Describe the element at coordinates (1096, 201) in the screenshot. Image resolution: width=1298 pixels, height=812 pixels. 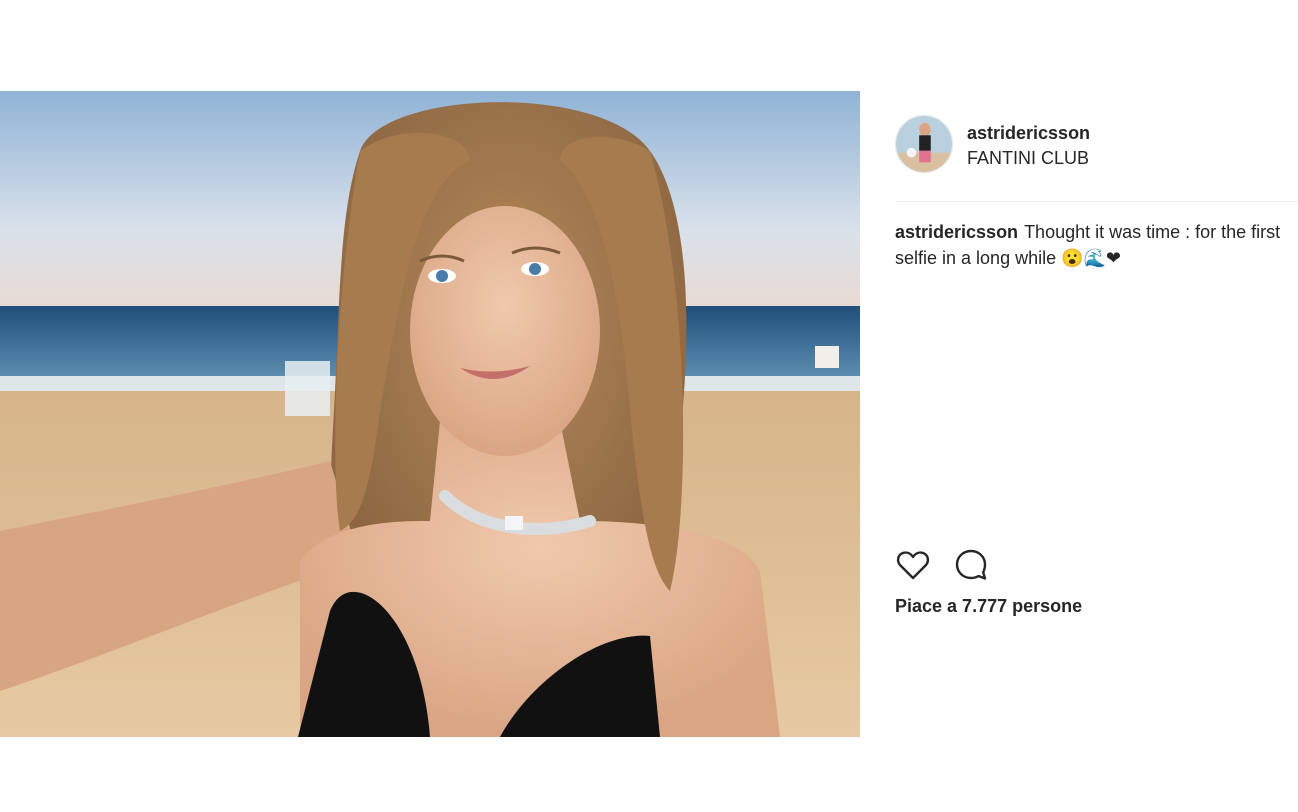
I see `header-divider` at that location.